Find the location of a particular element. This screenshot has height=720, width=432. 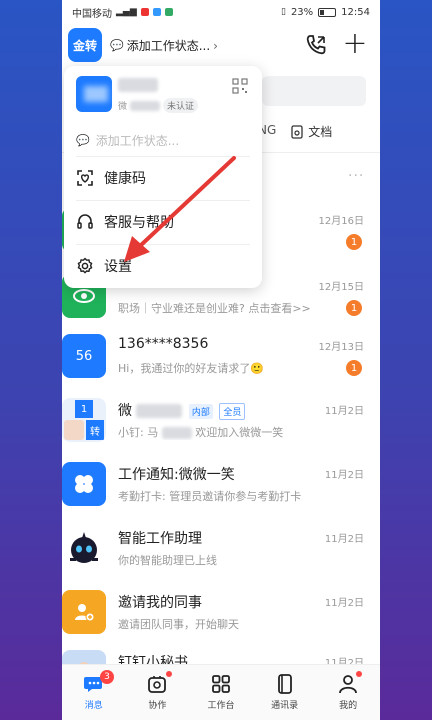

nav-contacts: 通讯录 is located at coordinates (285, 692).